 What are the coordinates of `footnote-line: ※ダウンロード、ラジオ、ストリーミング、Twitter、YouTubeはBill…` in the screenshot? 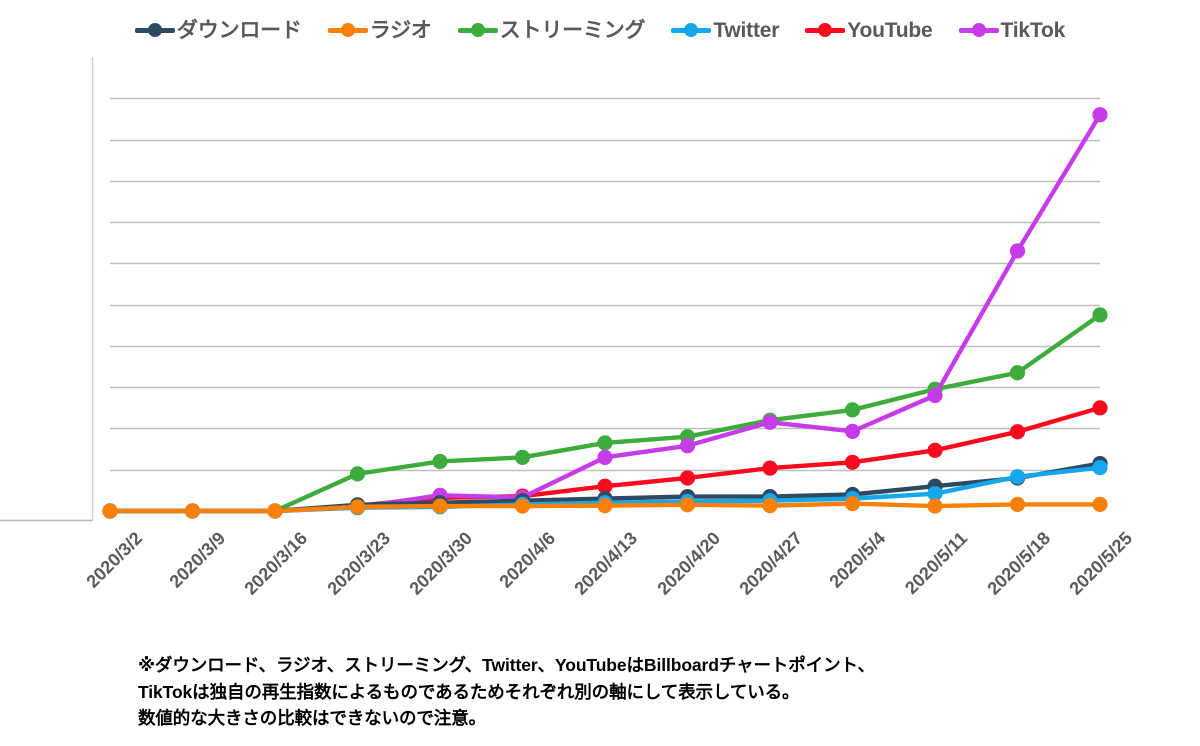 It's located at (506, 665).